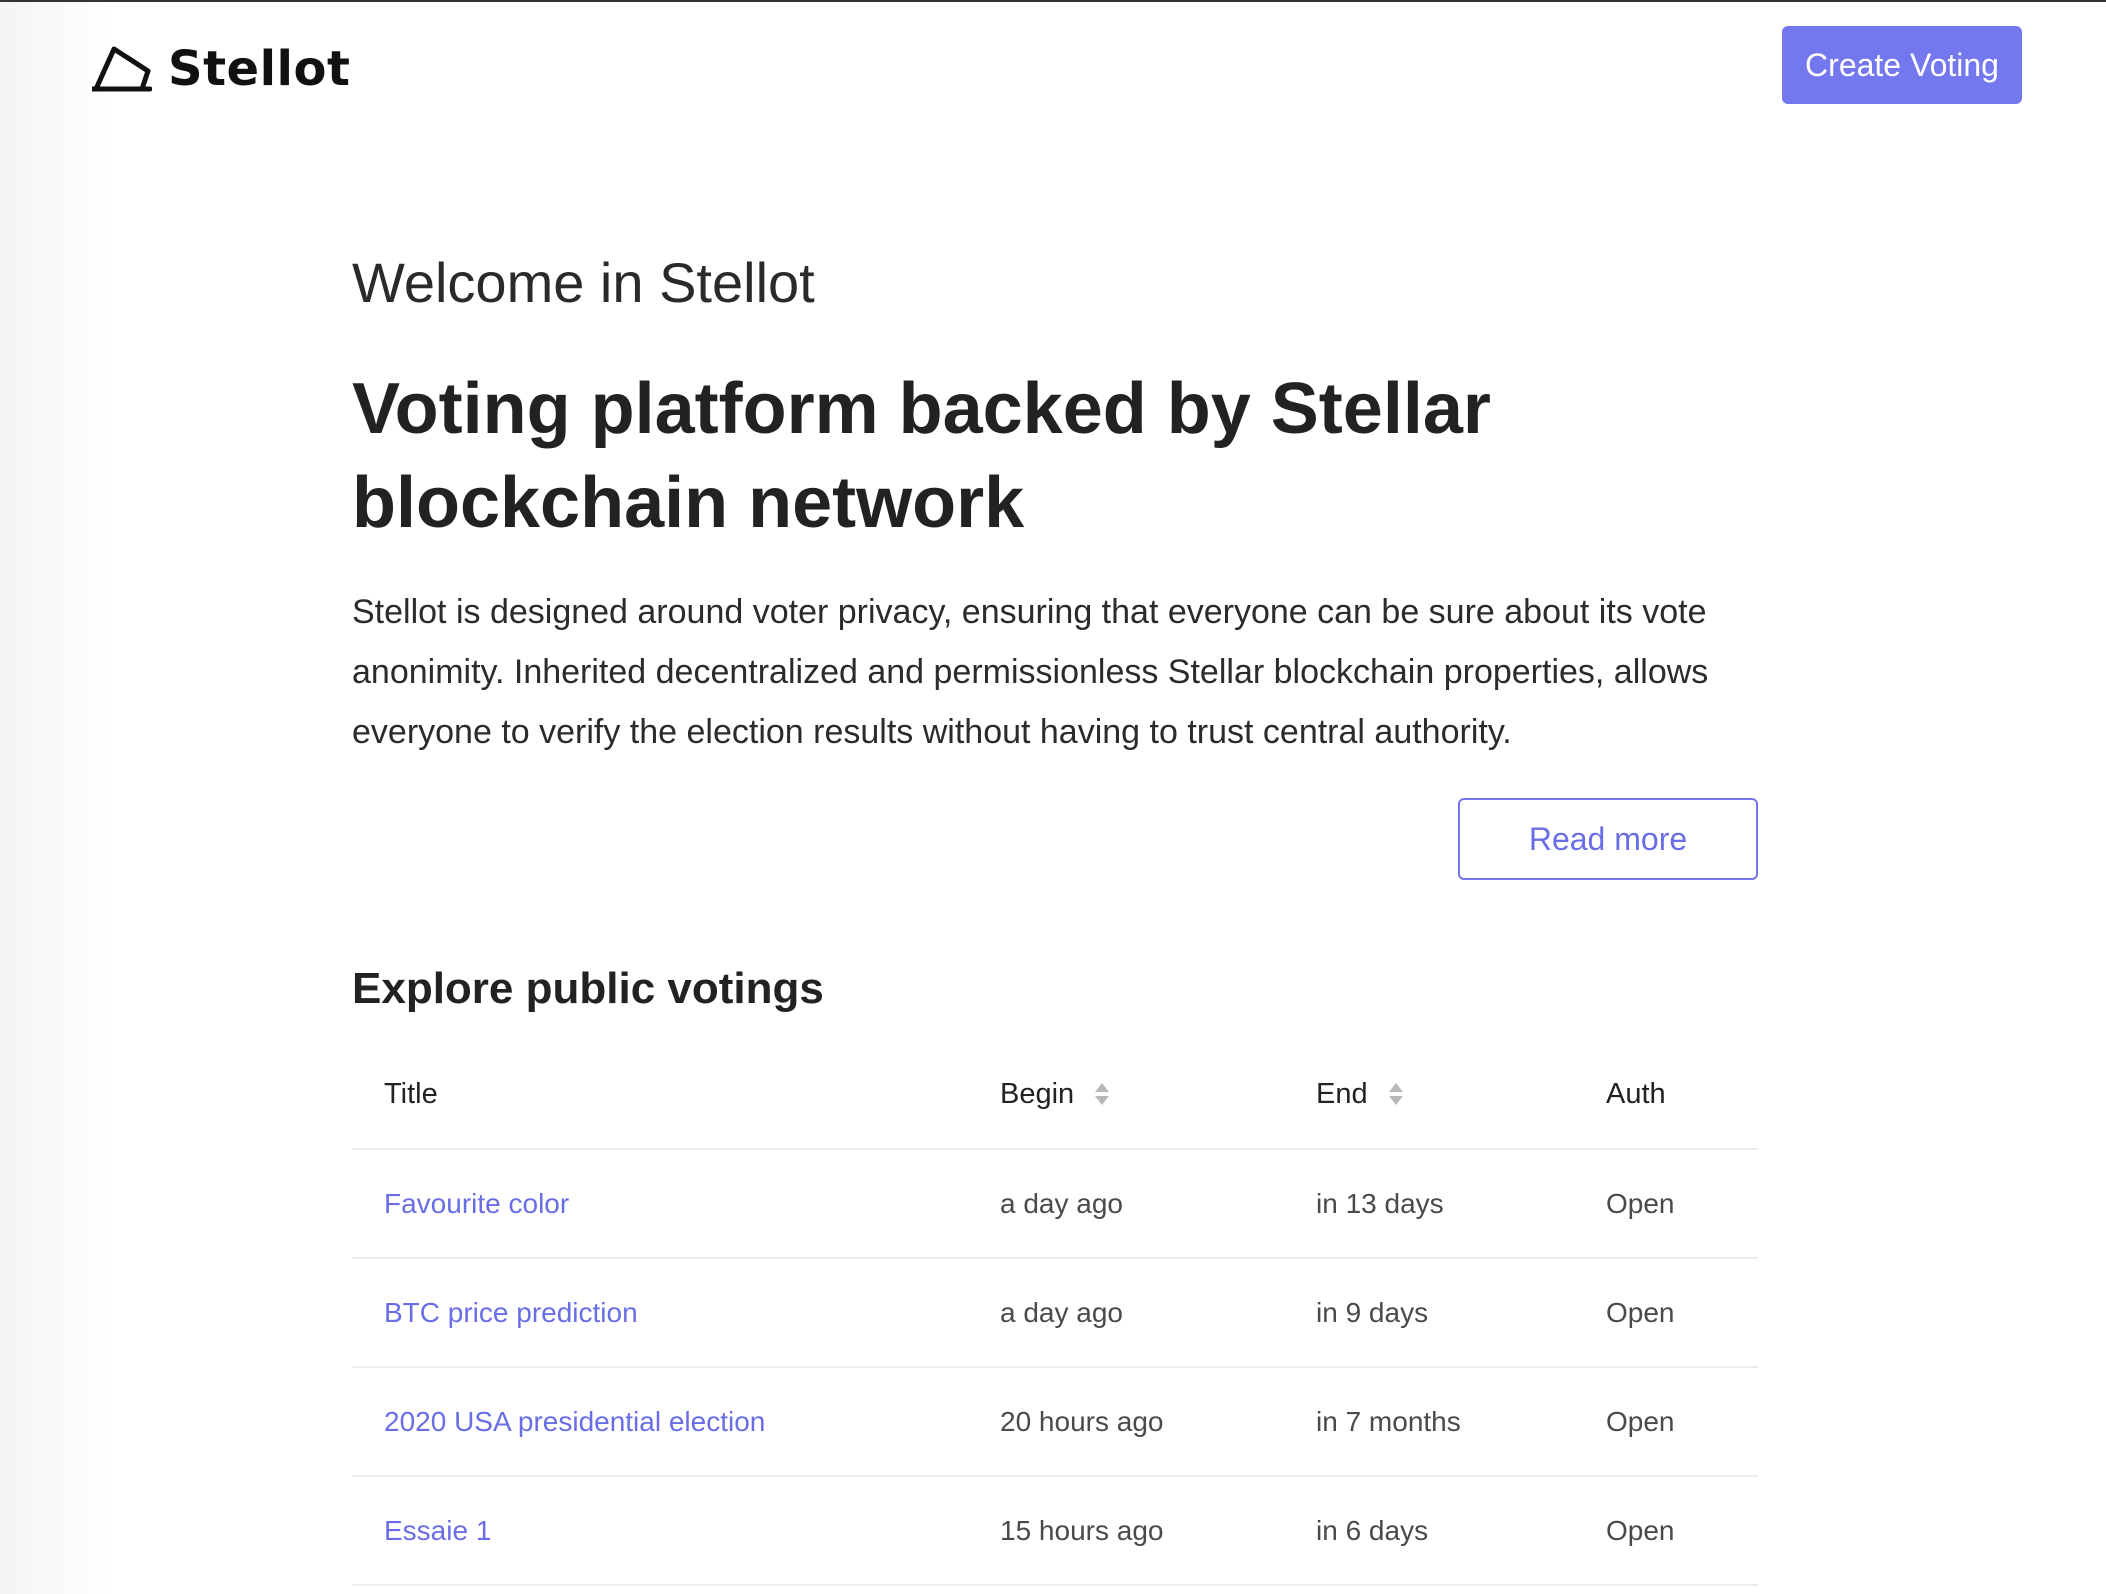 The width and height of the screenshot is (2106, 1594). I want to click on welcome-heading: Welcome in Stellot, so click(583, 282).